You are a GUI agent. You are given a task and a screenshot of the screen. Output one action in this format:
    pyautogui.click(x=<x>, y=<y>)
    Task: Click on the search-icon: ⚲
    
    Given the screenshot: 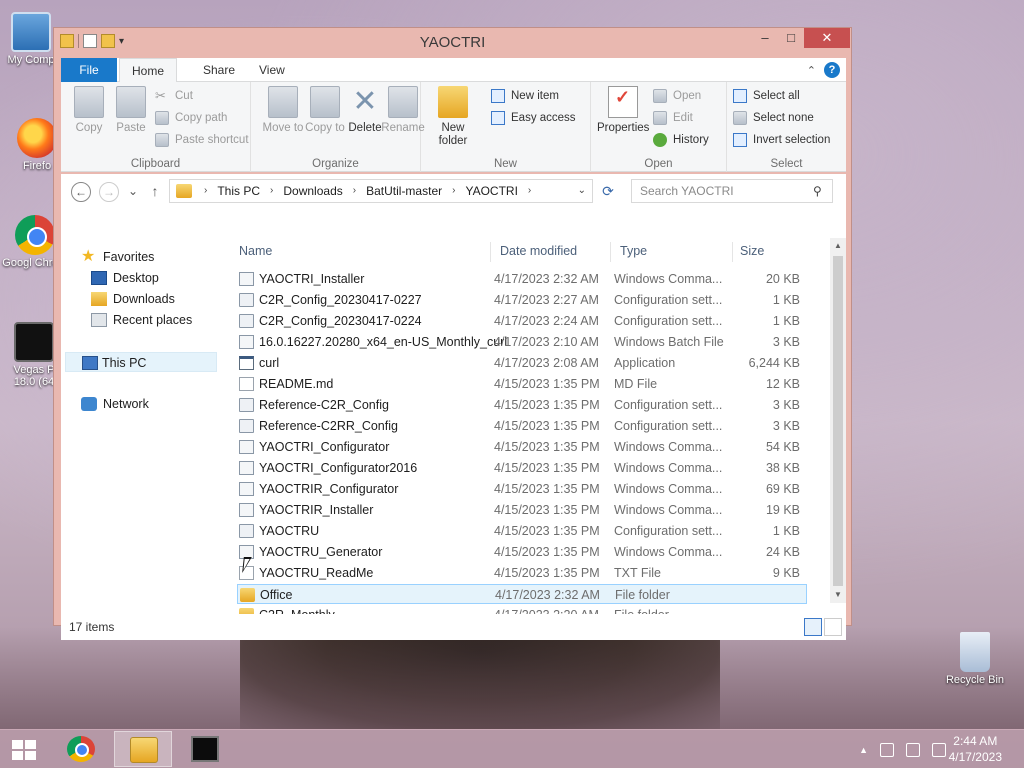 What is the action you would take?
    pyautogui.click(x=817, y=191)
    